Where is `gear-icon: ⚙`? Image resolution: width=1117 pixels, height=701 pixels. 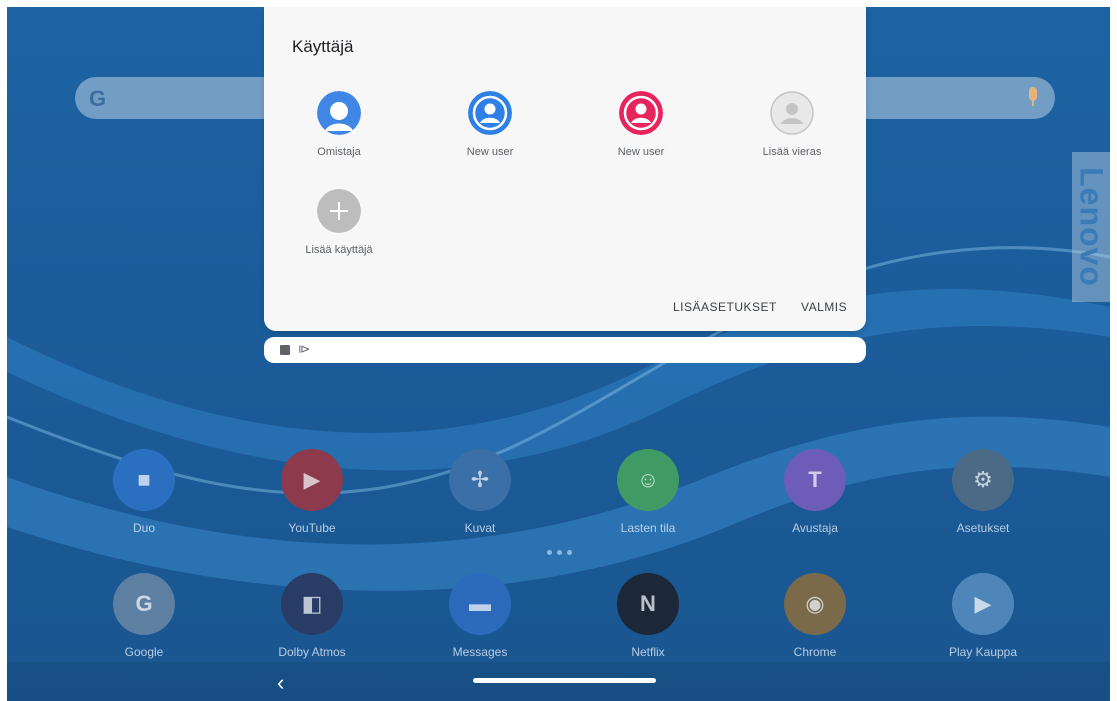
gear-icon: ⚙ is located at coordinates (983, 480).